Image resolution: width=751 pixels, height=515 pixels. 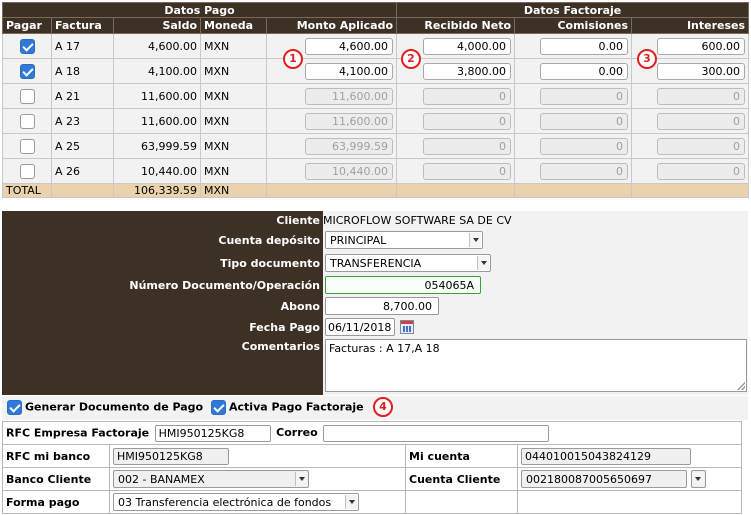 What do you see at coordinates (82, 171) in the screenshot?
I see `factura-cell: A 26` at bounding box center [82, 171].